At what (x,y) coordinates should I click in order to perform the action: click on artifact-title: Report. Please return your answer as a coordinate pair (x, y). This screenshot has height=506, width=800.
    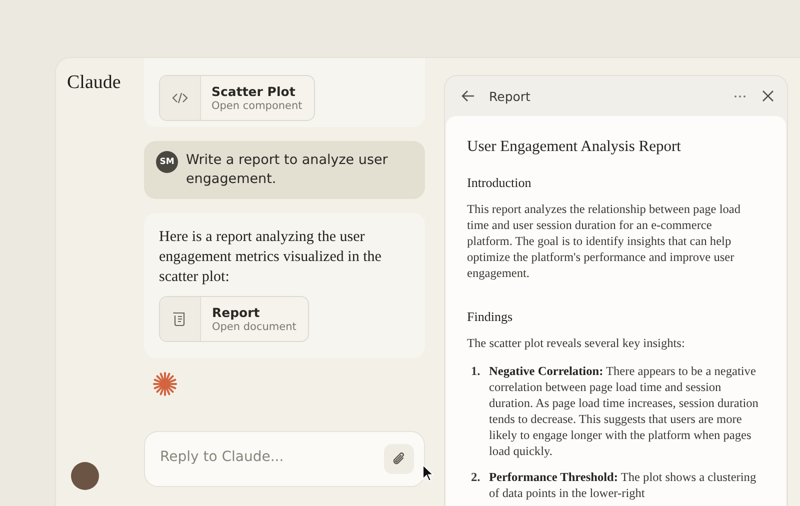
    Looking at the image, I should click on (236, 312).